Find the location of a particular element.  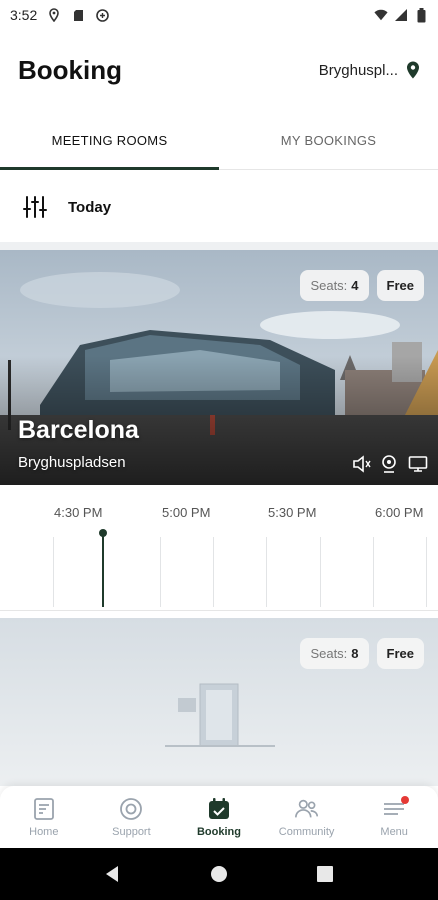

nav-label: Menu is located at coordinates (394, 832).